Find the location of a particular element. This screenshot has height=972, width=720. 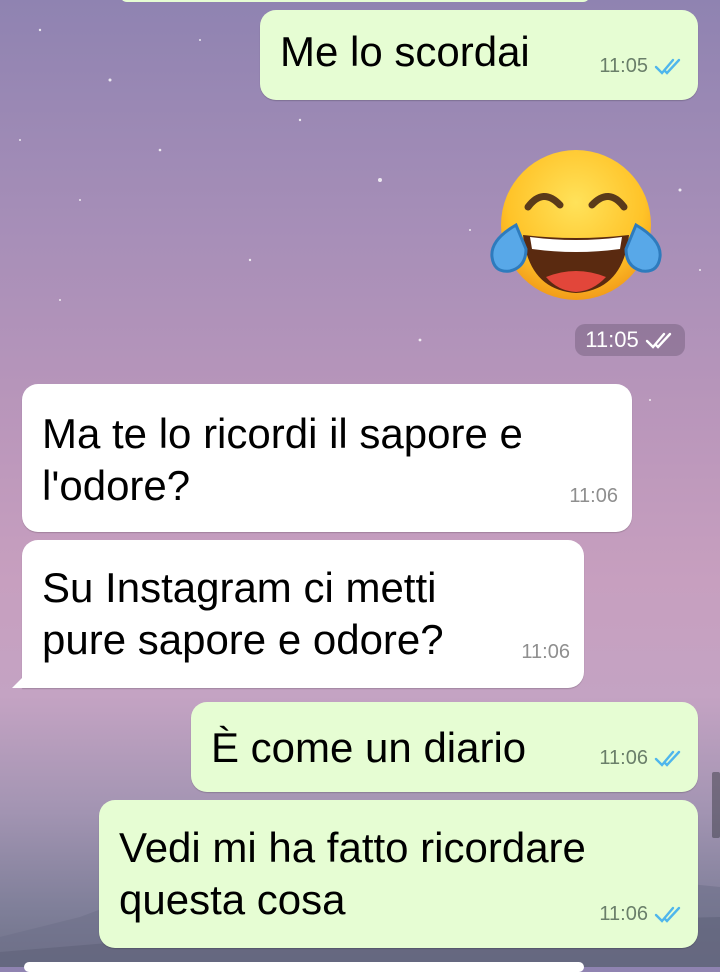

scrollbar is located at coordinates (716, 805).